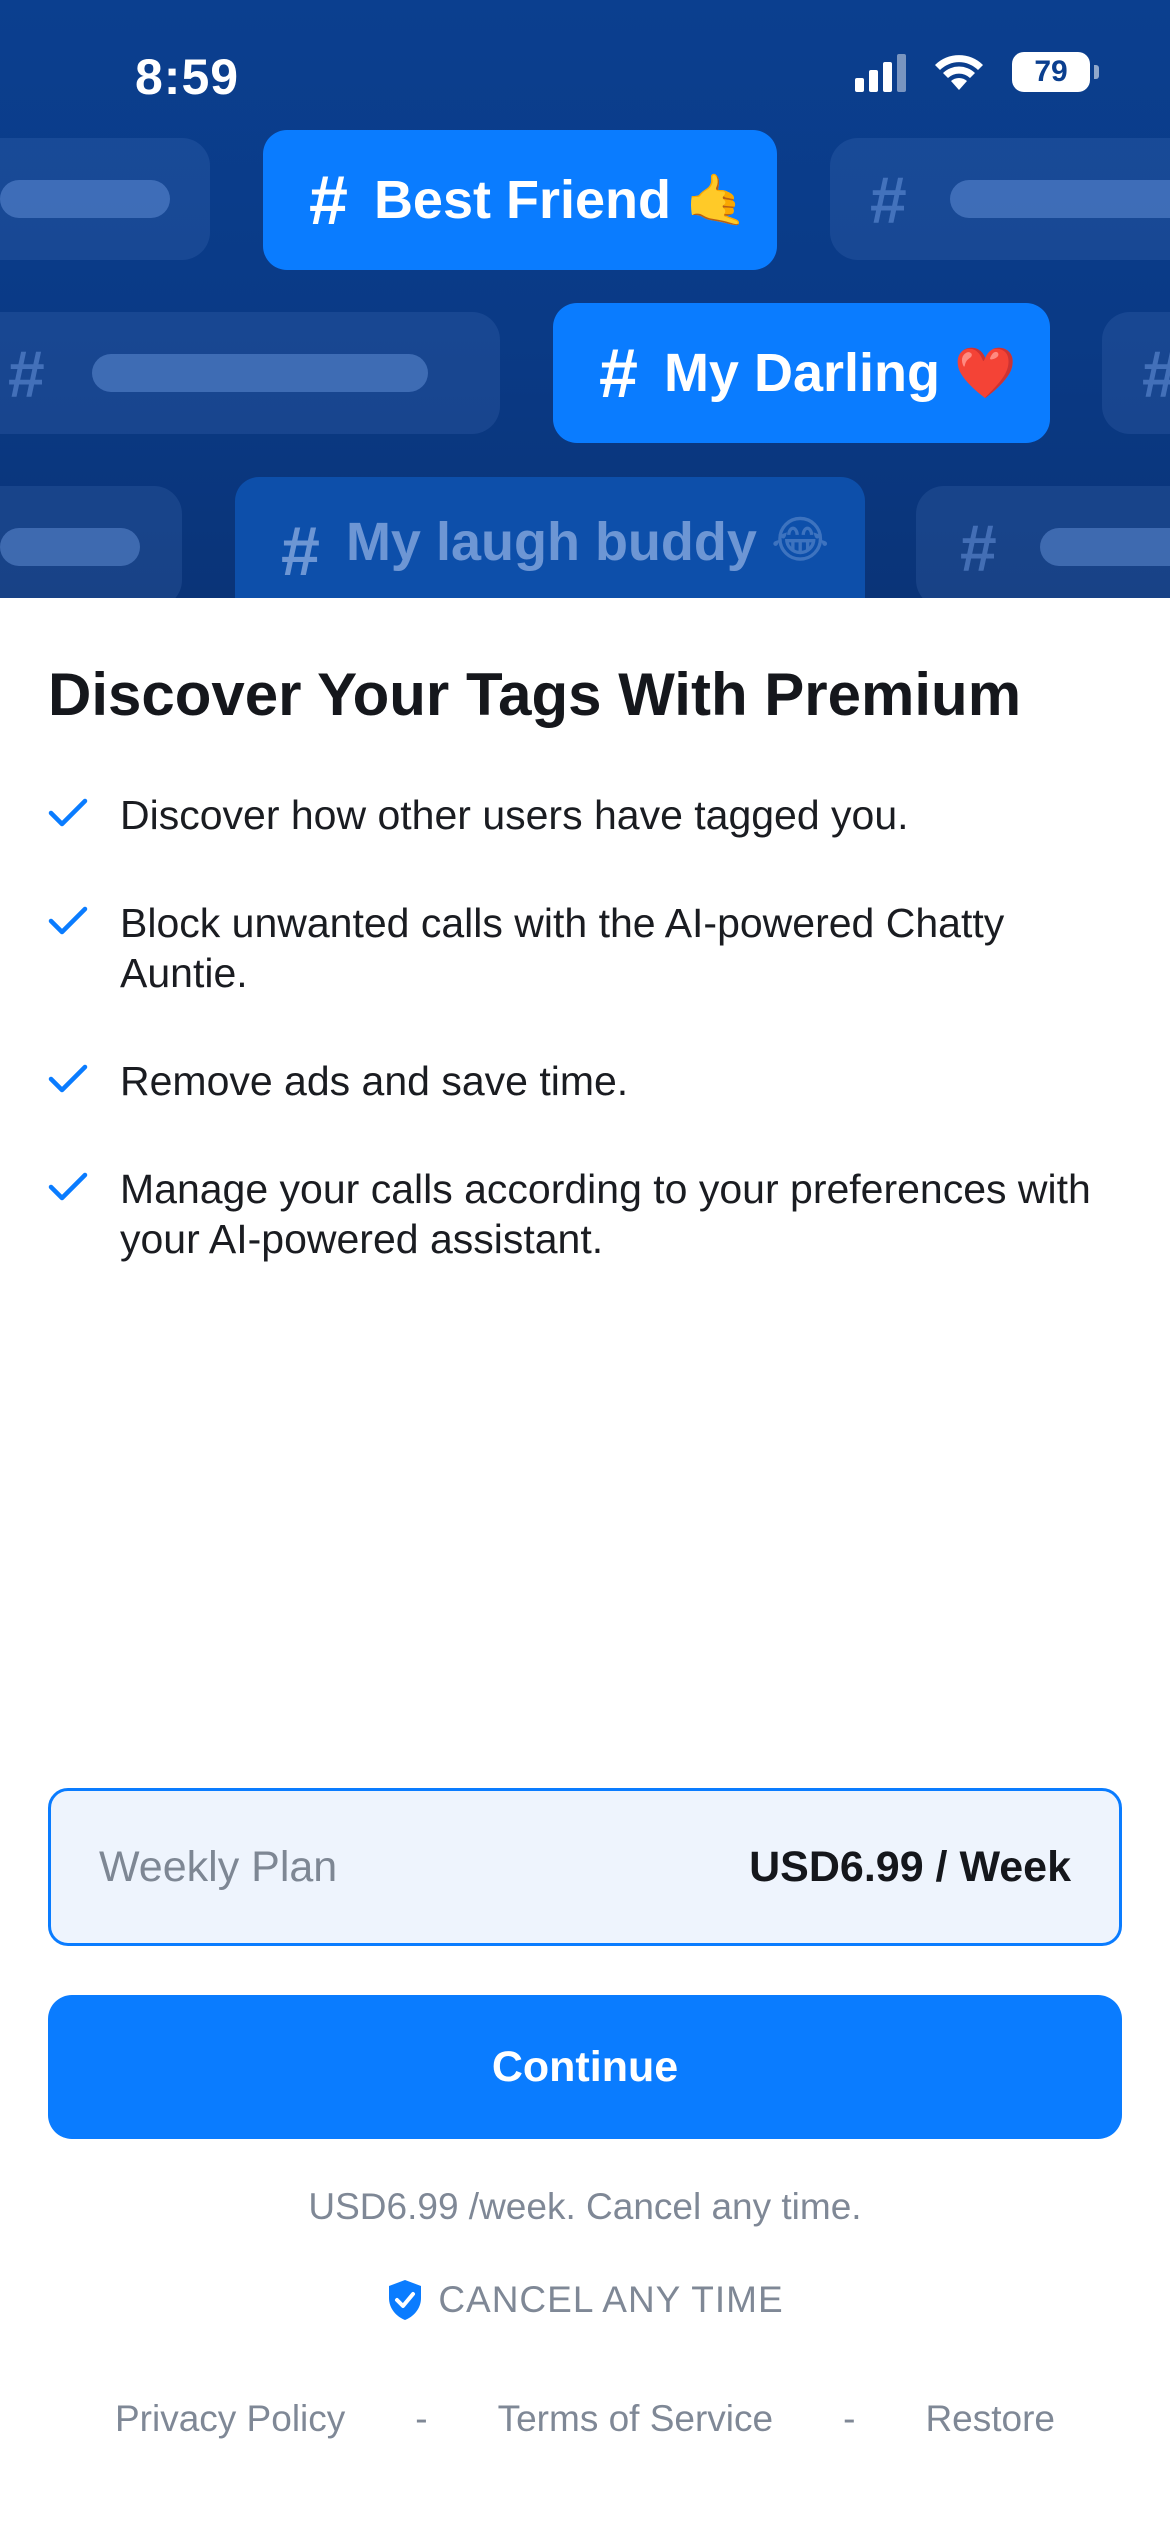 This screenshot has width=1170, height=2532. I want to click on price-note: USD6.99 /week. Cancel any time., so click(585, 2206).